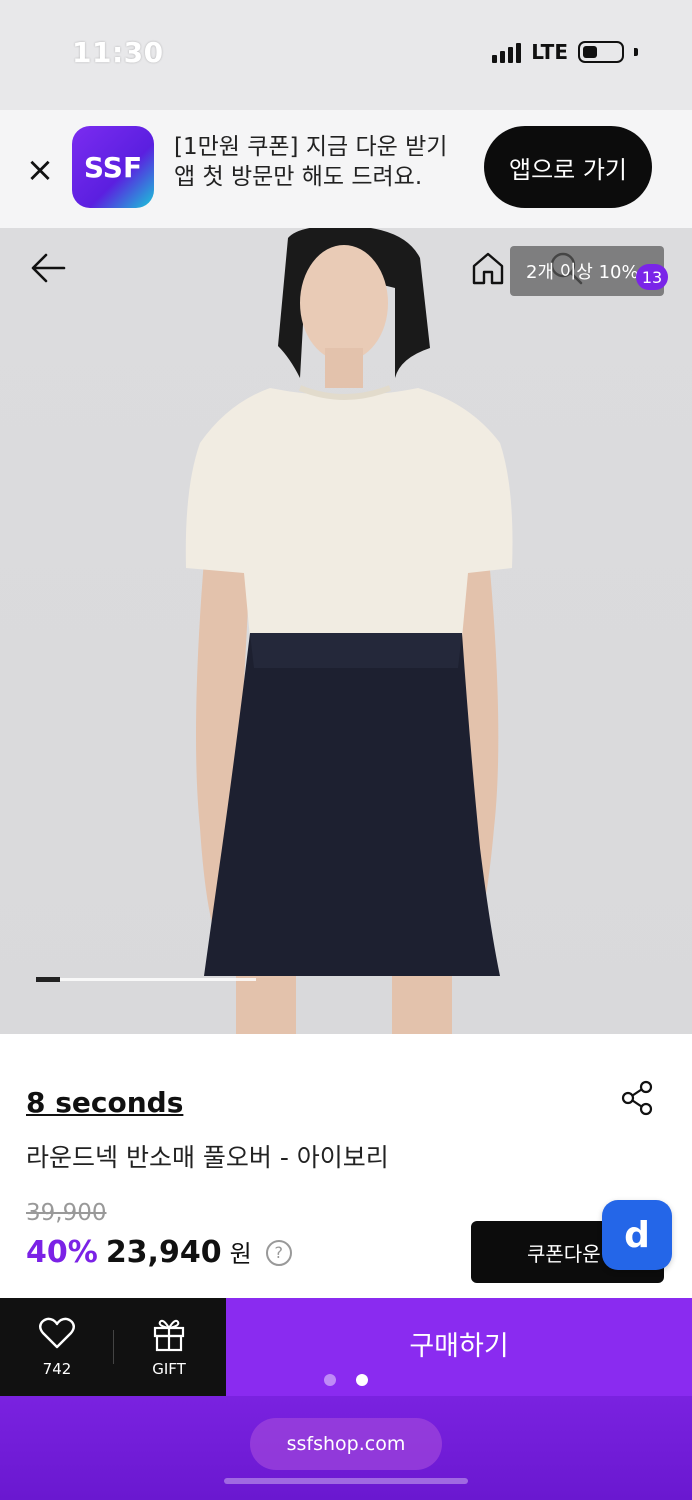 The height and width of the screenshot is (1500, 692). What do you see at coordinates (637, 1098) in the screenshot?
I see `share-icon` at bounding box center [637, 1098].